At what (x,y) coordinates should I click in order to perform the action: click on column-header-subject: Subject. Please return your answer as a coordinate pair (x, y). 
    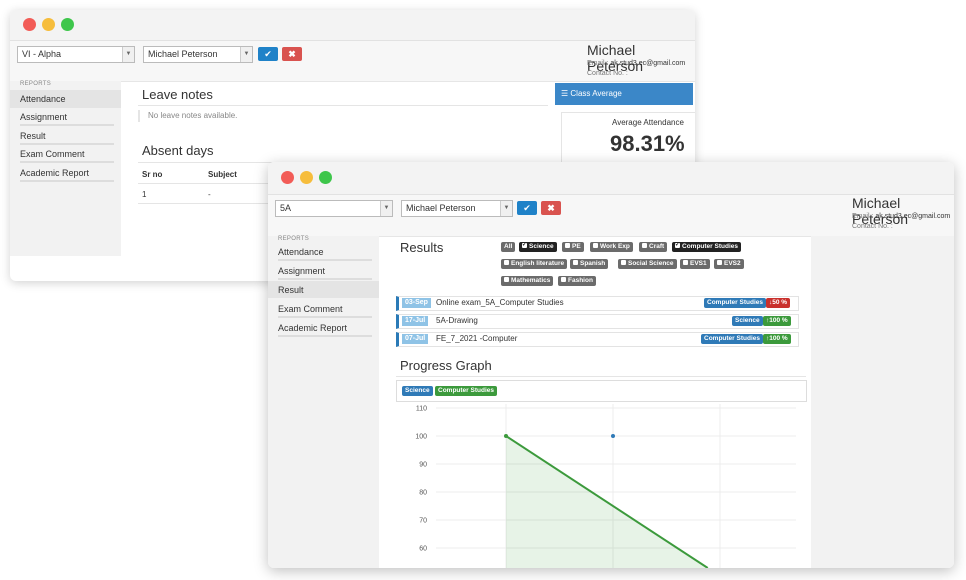
    Looking at the image, I should click on (222, 174).